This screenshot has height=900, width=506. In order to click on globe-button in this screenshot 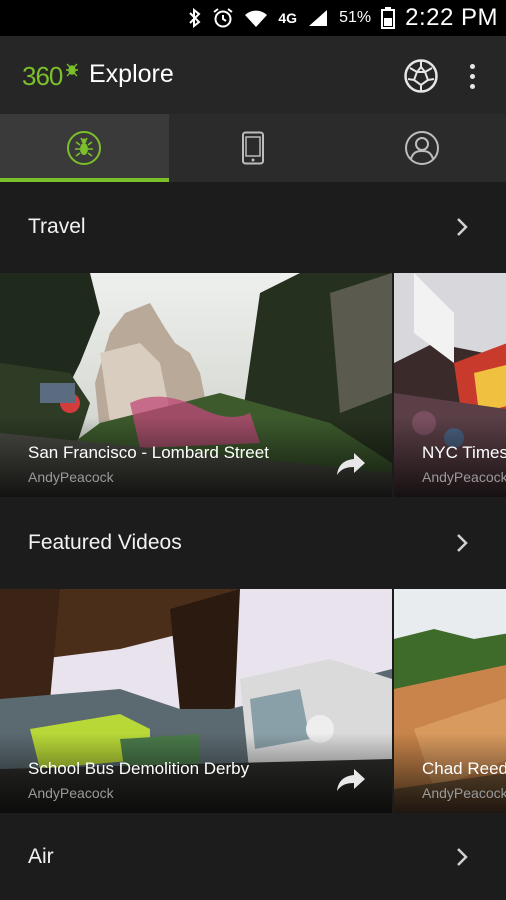, I will do `click(421, 76)`.